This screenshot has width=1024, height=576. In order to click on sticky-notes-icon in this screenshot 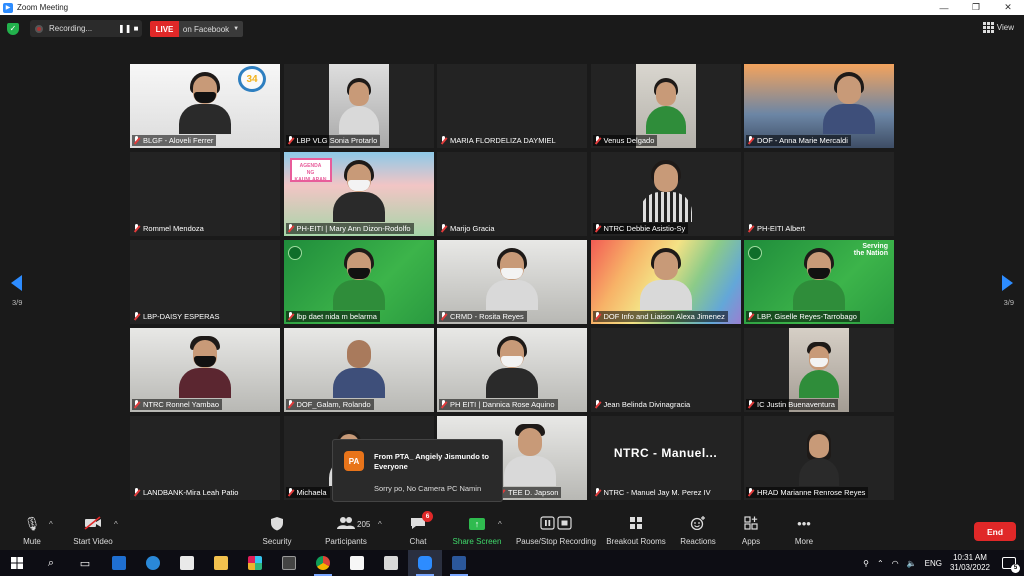, I will do `click(357, 563)`.